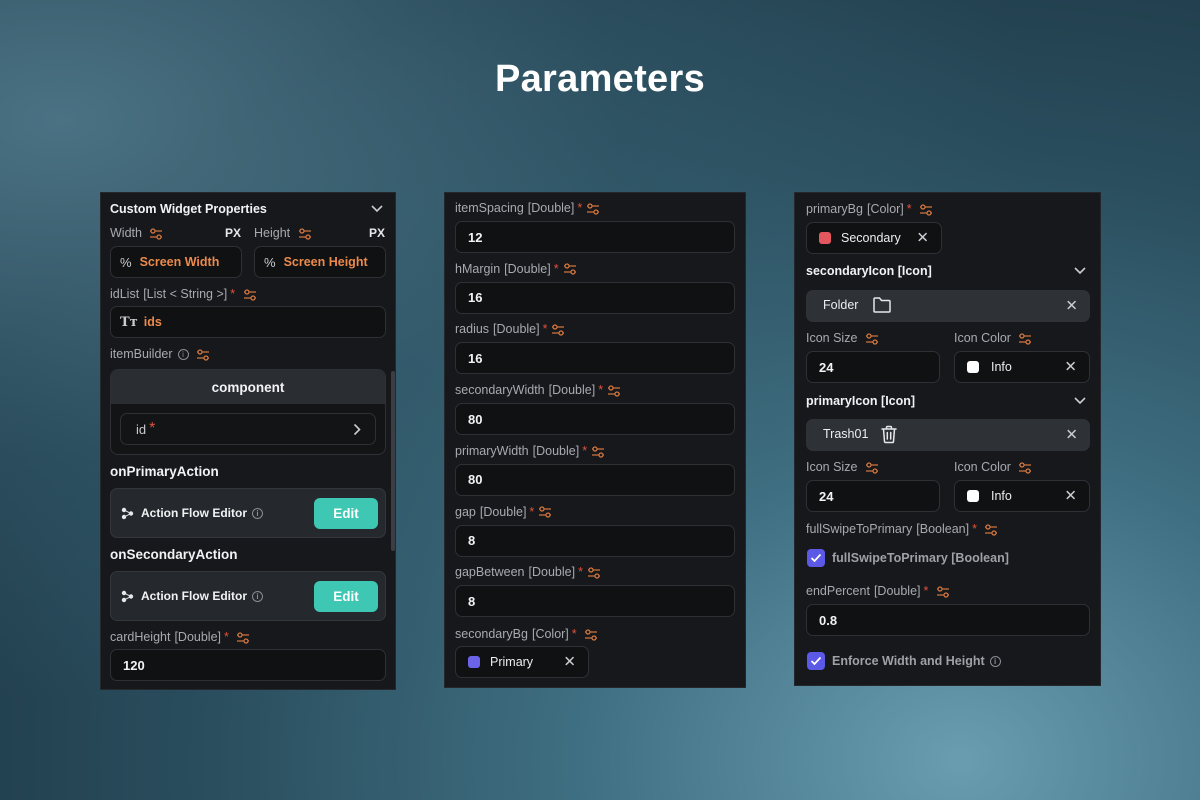 Image resolution: width=1200 pixels, height=800 pixels. Describe the element at coordinates (948, 435) in the screenshot. I see `primary-icon-field: Trash01 ✕` at that location.